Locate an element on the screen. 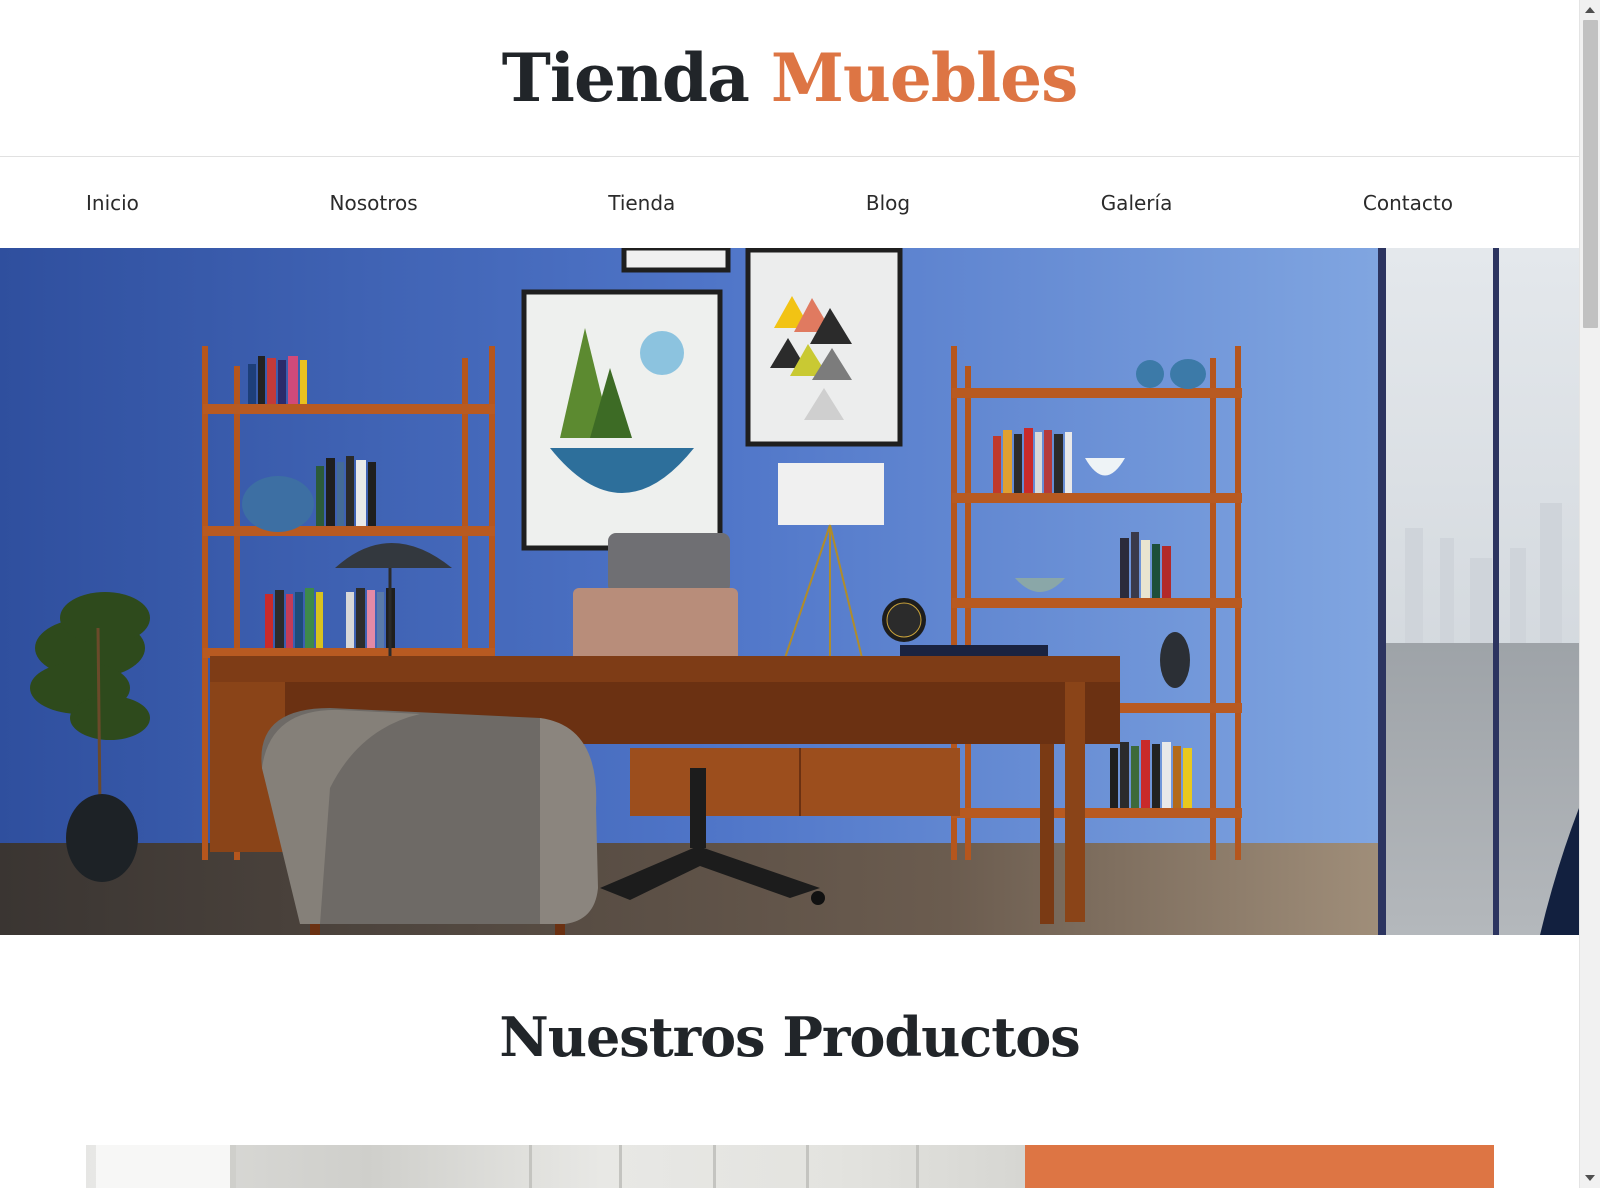 This screenshot has height=1188, width=1600. nav-link-contacto: Contacto is located at coordinates (1408, 203).